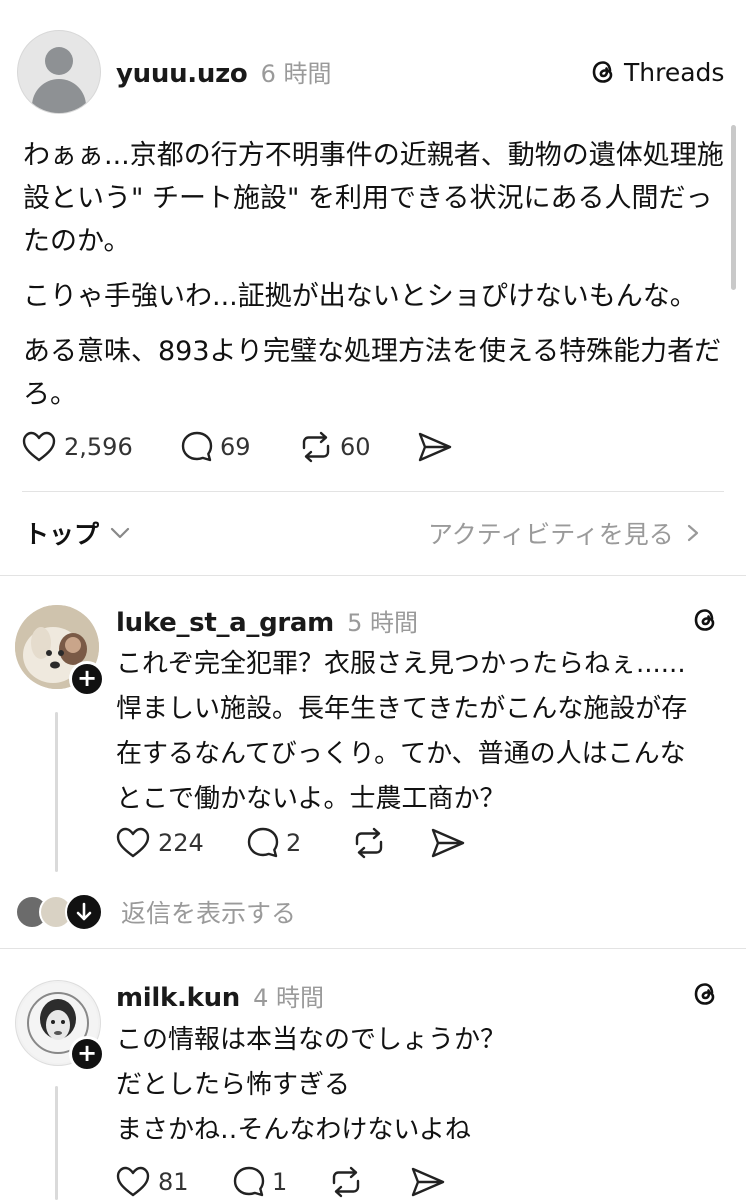 The height and width of the screenshot is (1203, 746). I want to click on comment-count: 2, so click(294, 843).